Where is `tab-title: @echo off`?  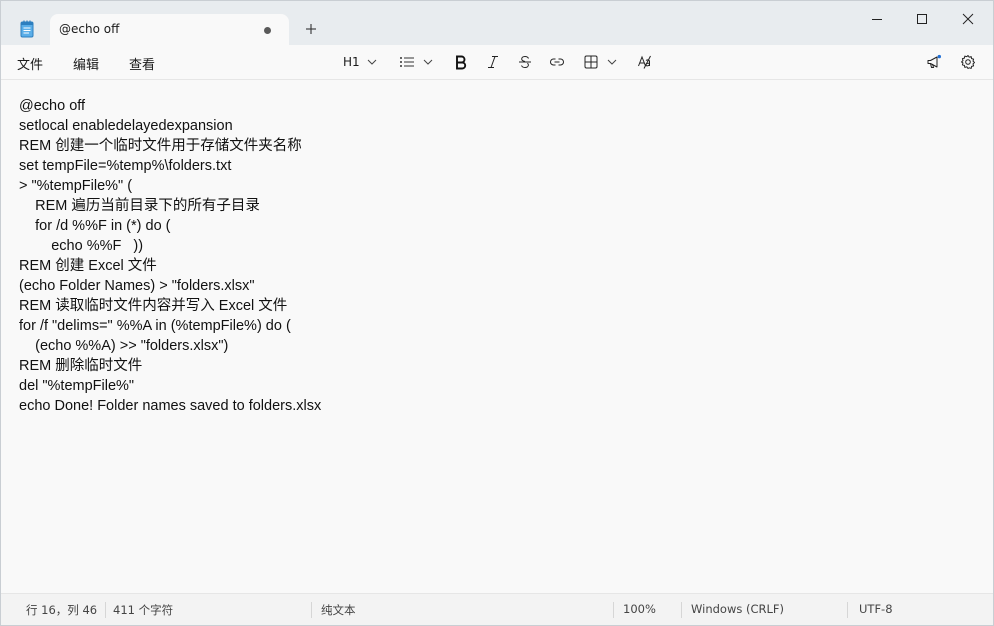 tab-title: @echo off is located at coordinates (89, 29).